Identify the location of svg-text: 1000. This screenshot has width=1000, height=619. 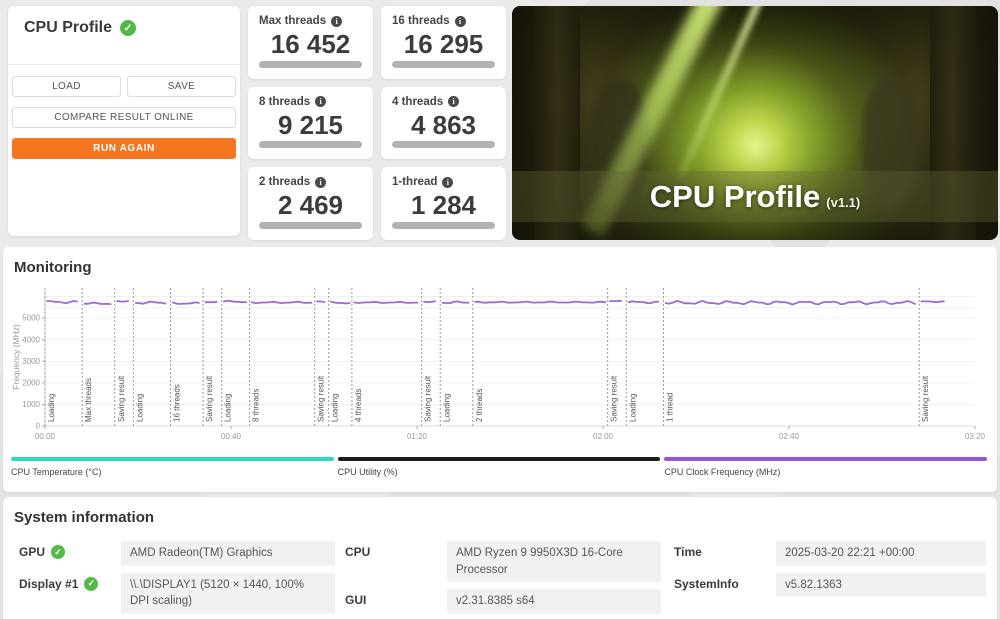
(31, 404).